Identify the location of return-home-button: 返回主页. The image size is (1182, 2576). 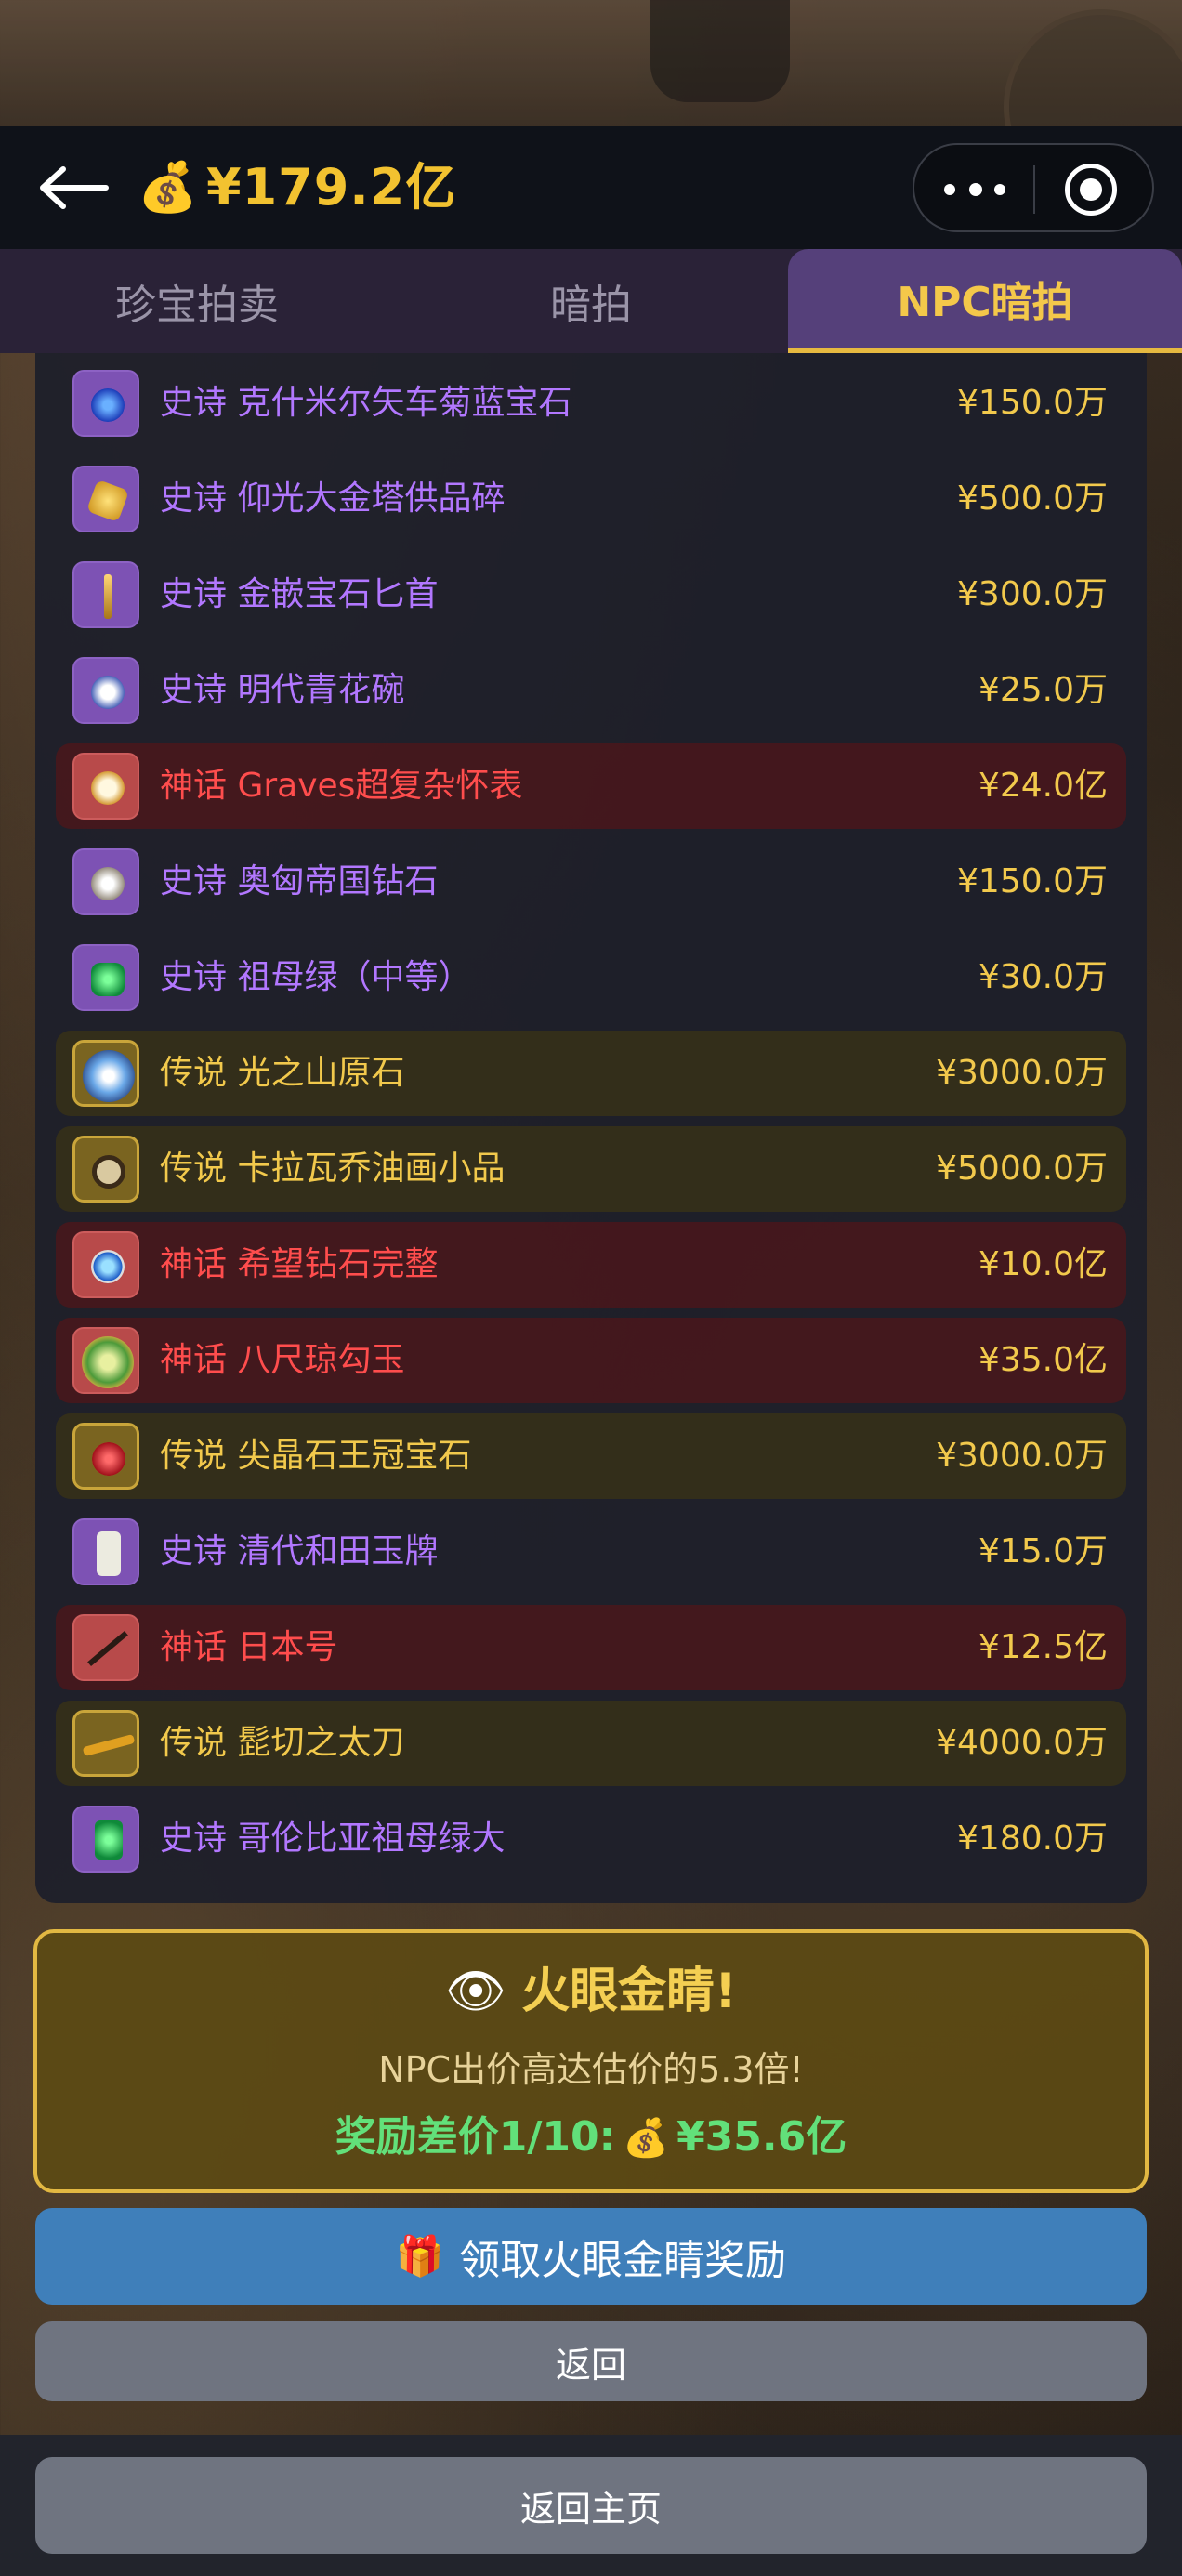
(591, 2505).